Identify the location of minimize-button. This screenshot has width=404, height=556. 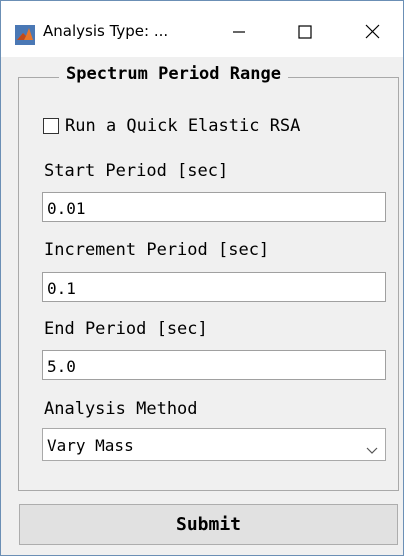
(239, 33).